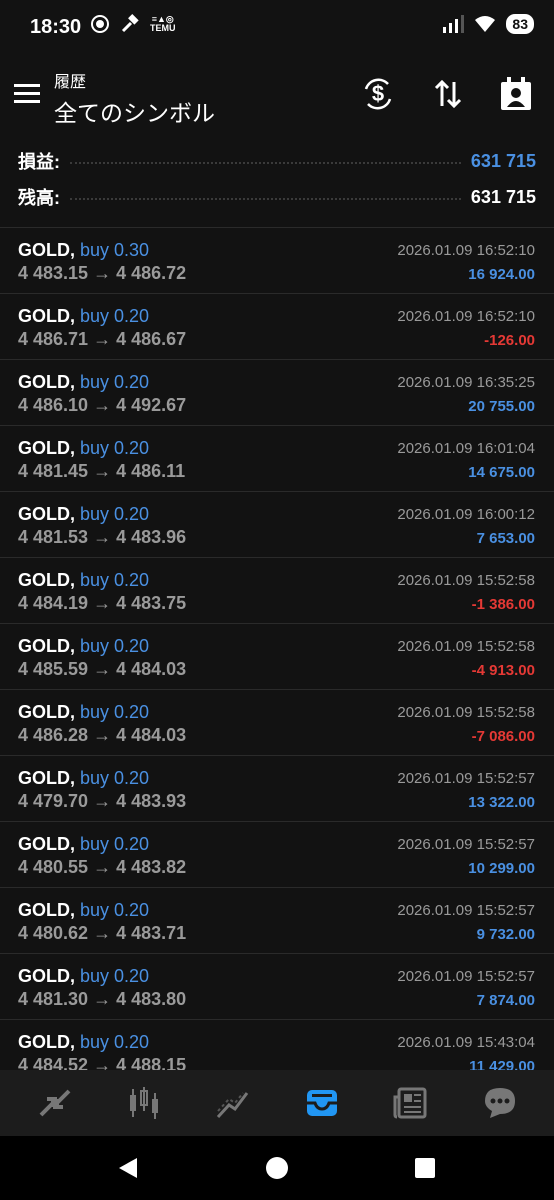 The width and height of the screenshot is (554, 1200). I want to click on status-bar: 18:30 ≡▲◎ TEMU 83, so click(277, 28).